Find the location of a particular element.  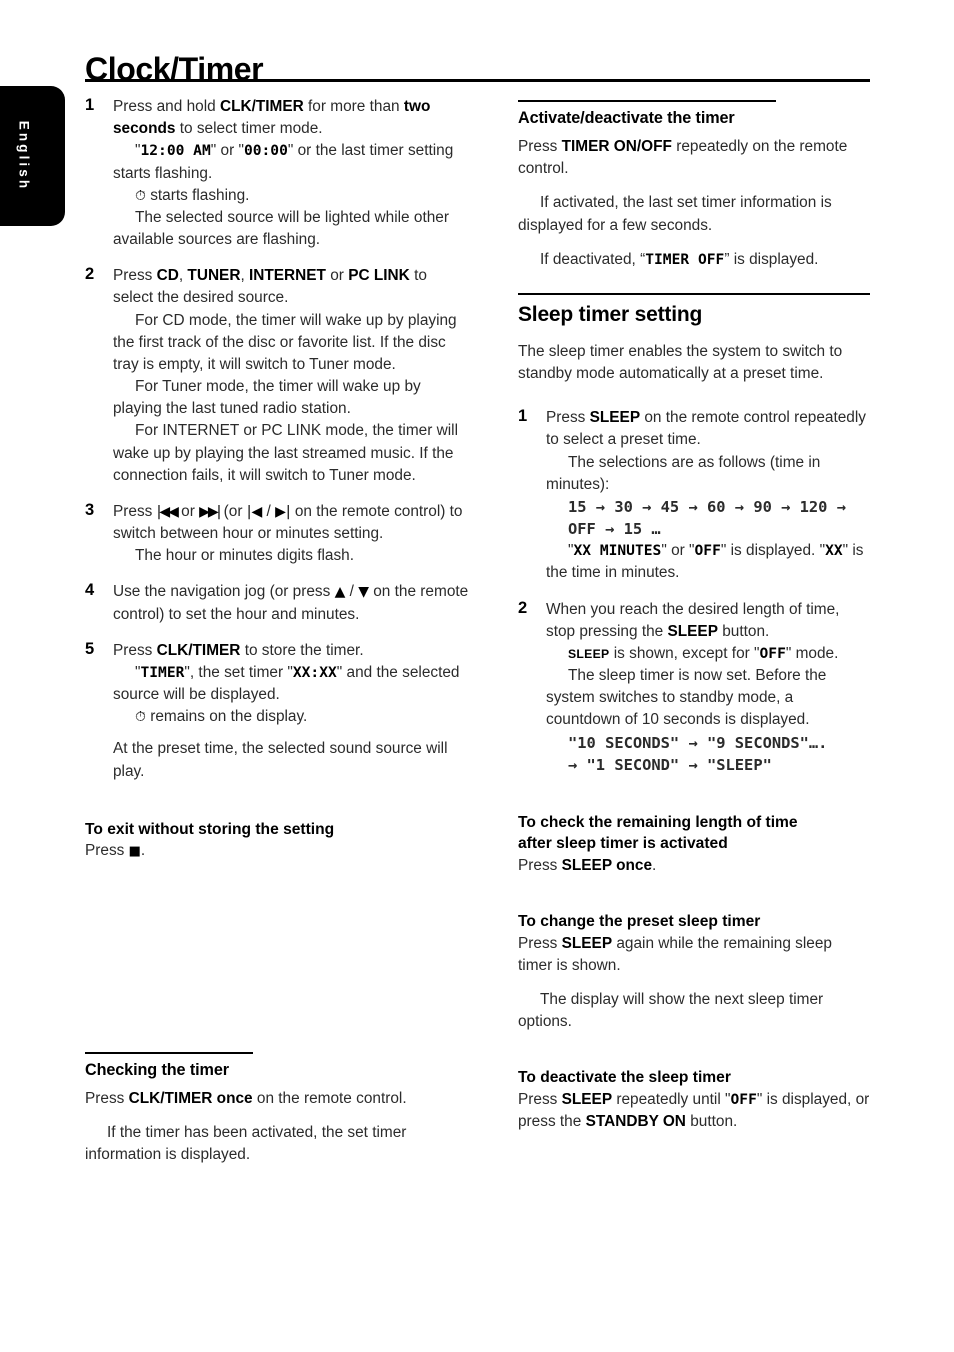

sleep-once-button-ref: SLEEP once is located at coordinates (607, 865).